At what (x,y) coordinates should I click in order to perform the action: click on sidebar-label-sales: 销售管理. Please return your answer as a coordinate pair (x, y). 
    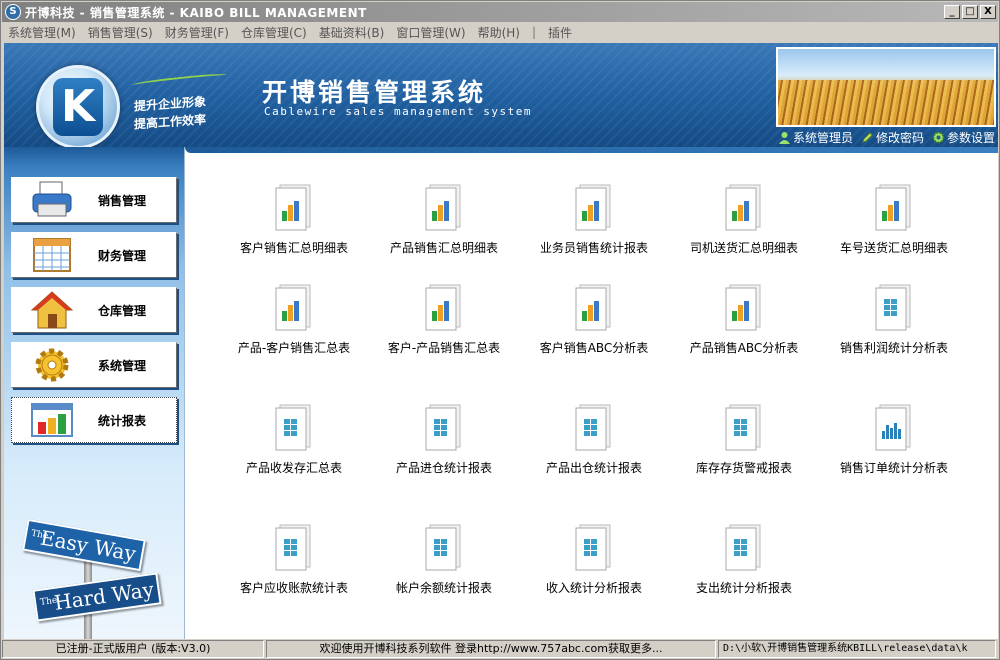
    Looking at the image, I should click on (122, 200).